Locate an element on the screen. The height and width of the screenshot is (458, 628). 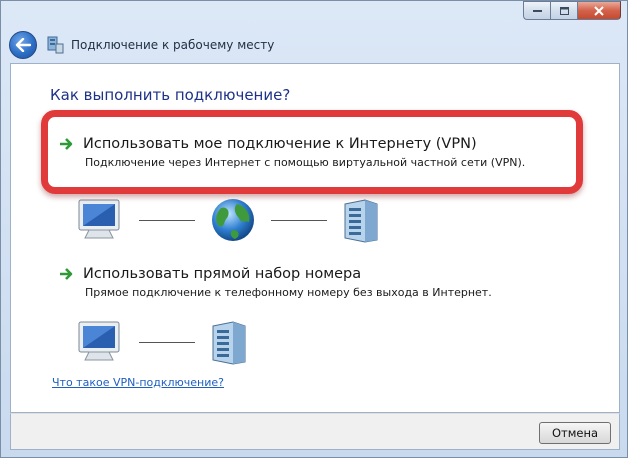
globe-icon is located at coordinates (233, 220).